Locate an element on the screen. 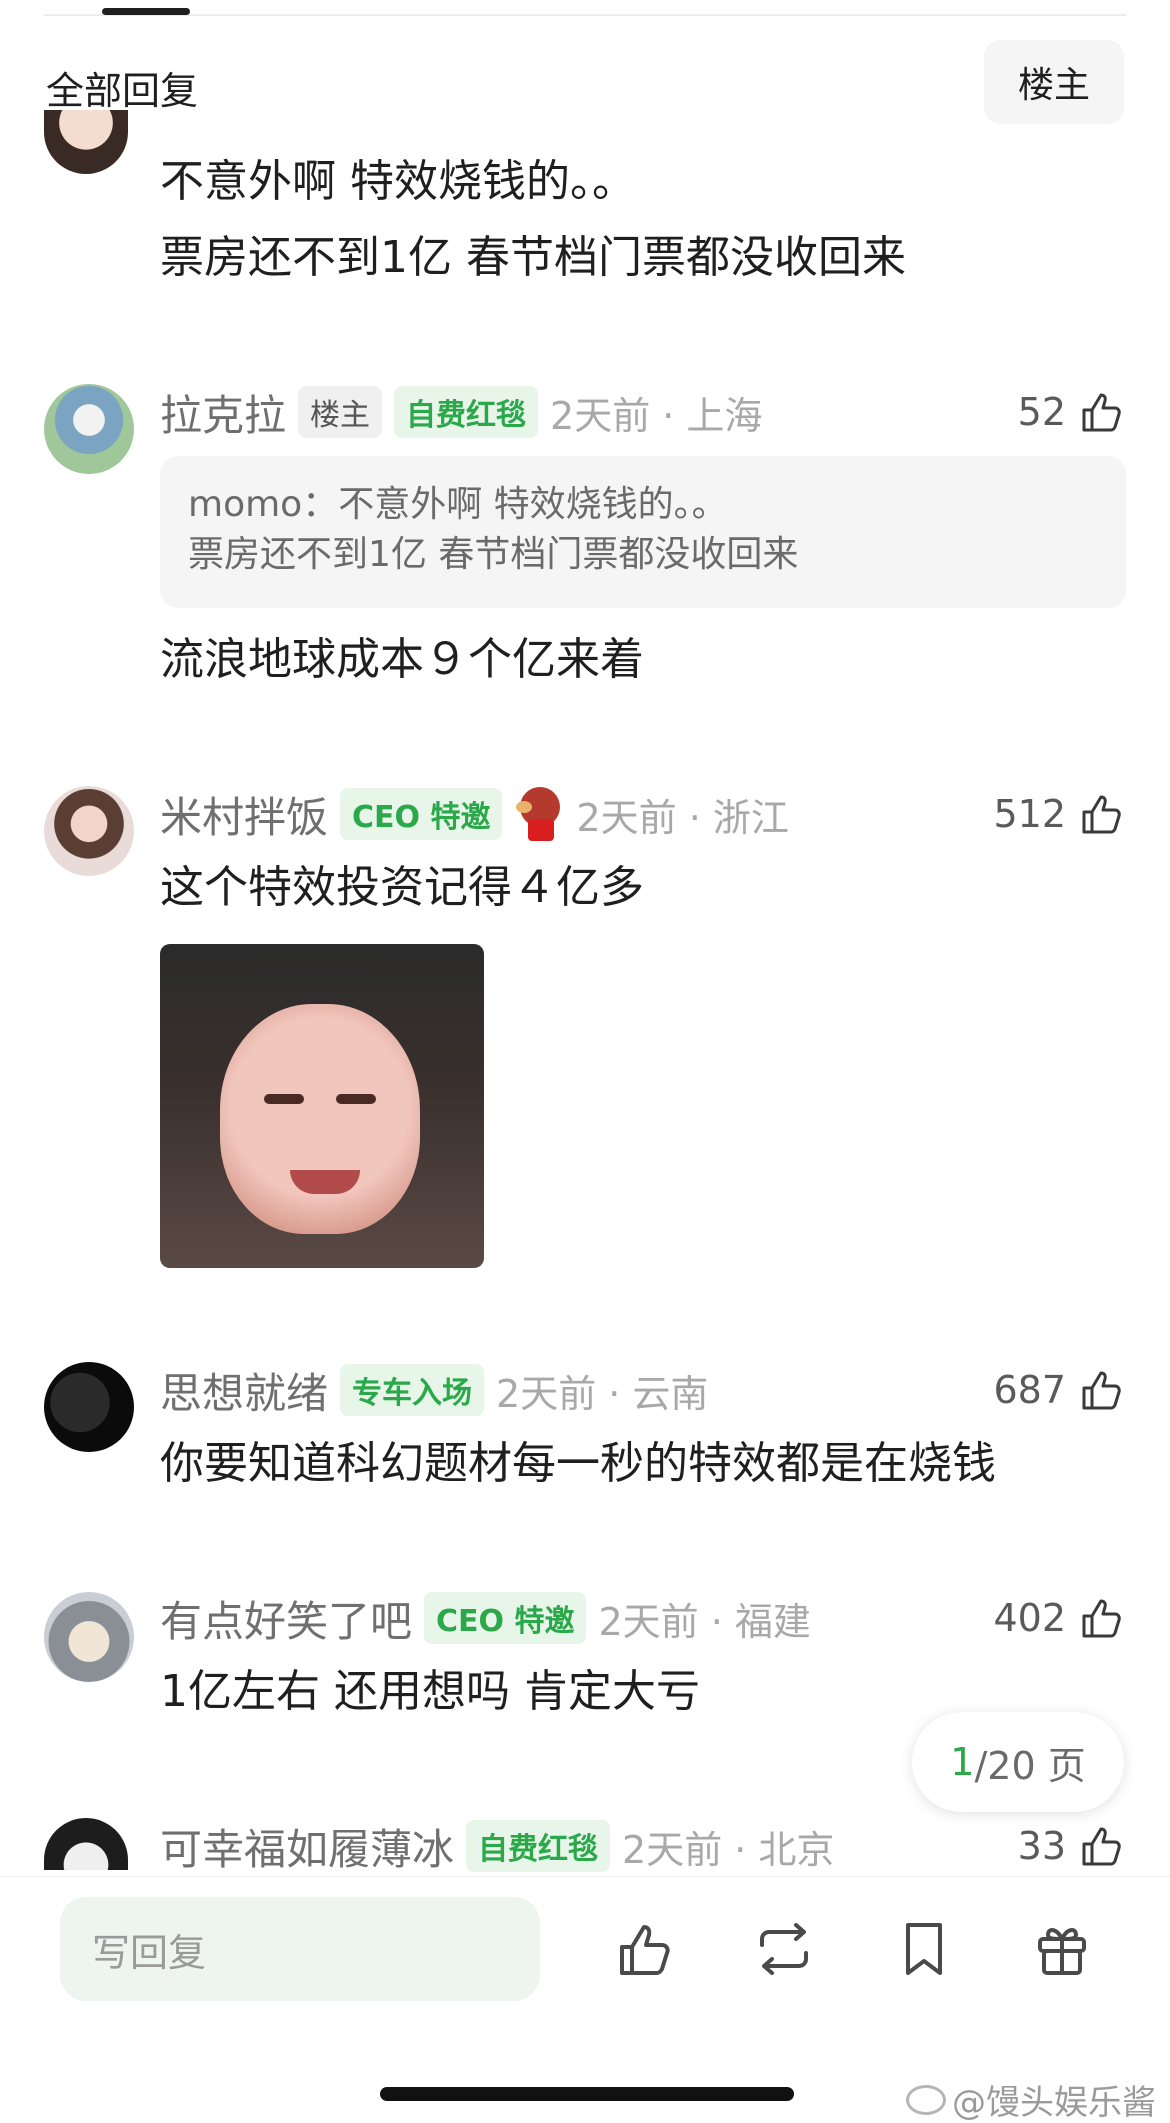 Image resolution: width=1170 pixels, height=2123 pixels. comment-meta: 可幸福如履薄冰 自费红毯 2天前 · 北京 is located at coordinates (497, 1846).